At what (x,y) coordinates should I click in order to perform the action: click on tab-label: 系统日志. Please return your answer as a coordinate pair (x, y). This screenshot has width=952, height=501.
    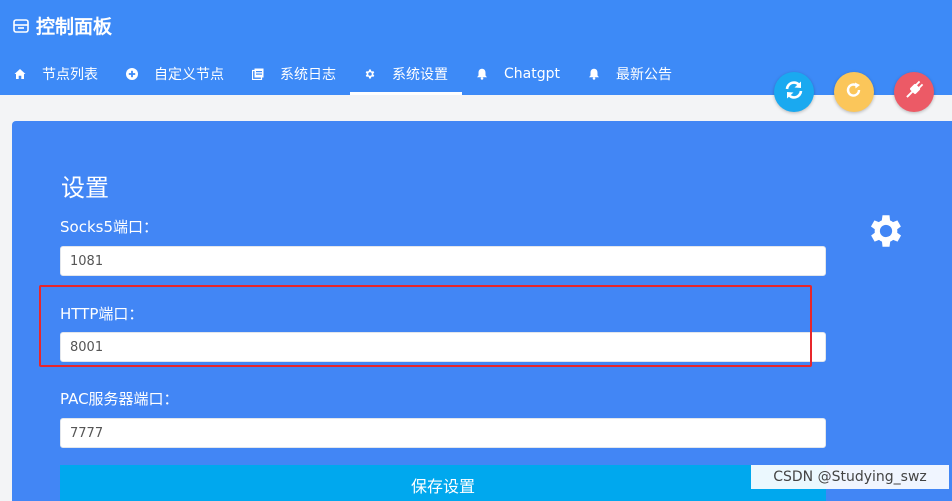
    Looking at the image, I should click on (308, 75).